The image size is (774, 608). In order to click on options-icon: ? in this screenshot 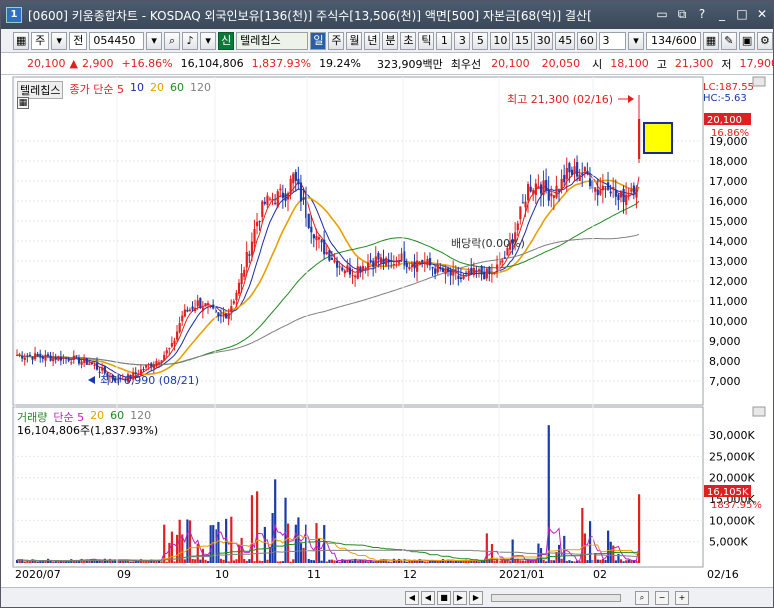, I will do `click(702, 14)`.